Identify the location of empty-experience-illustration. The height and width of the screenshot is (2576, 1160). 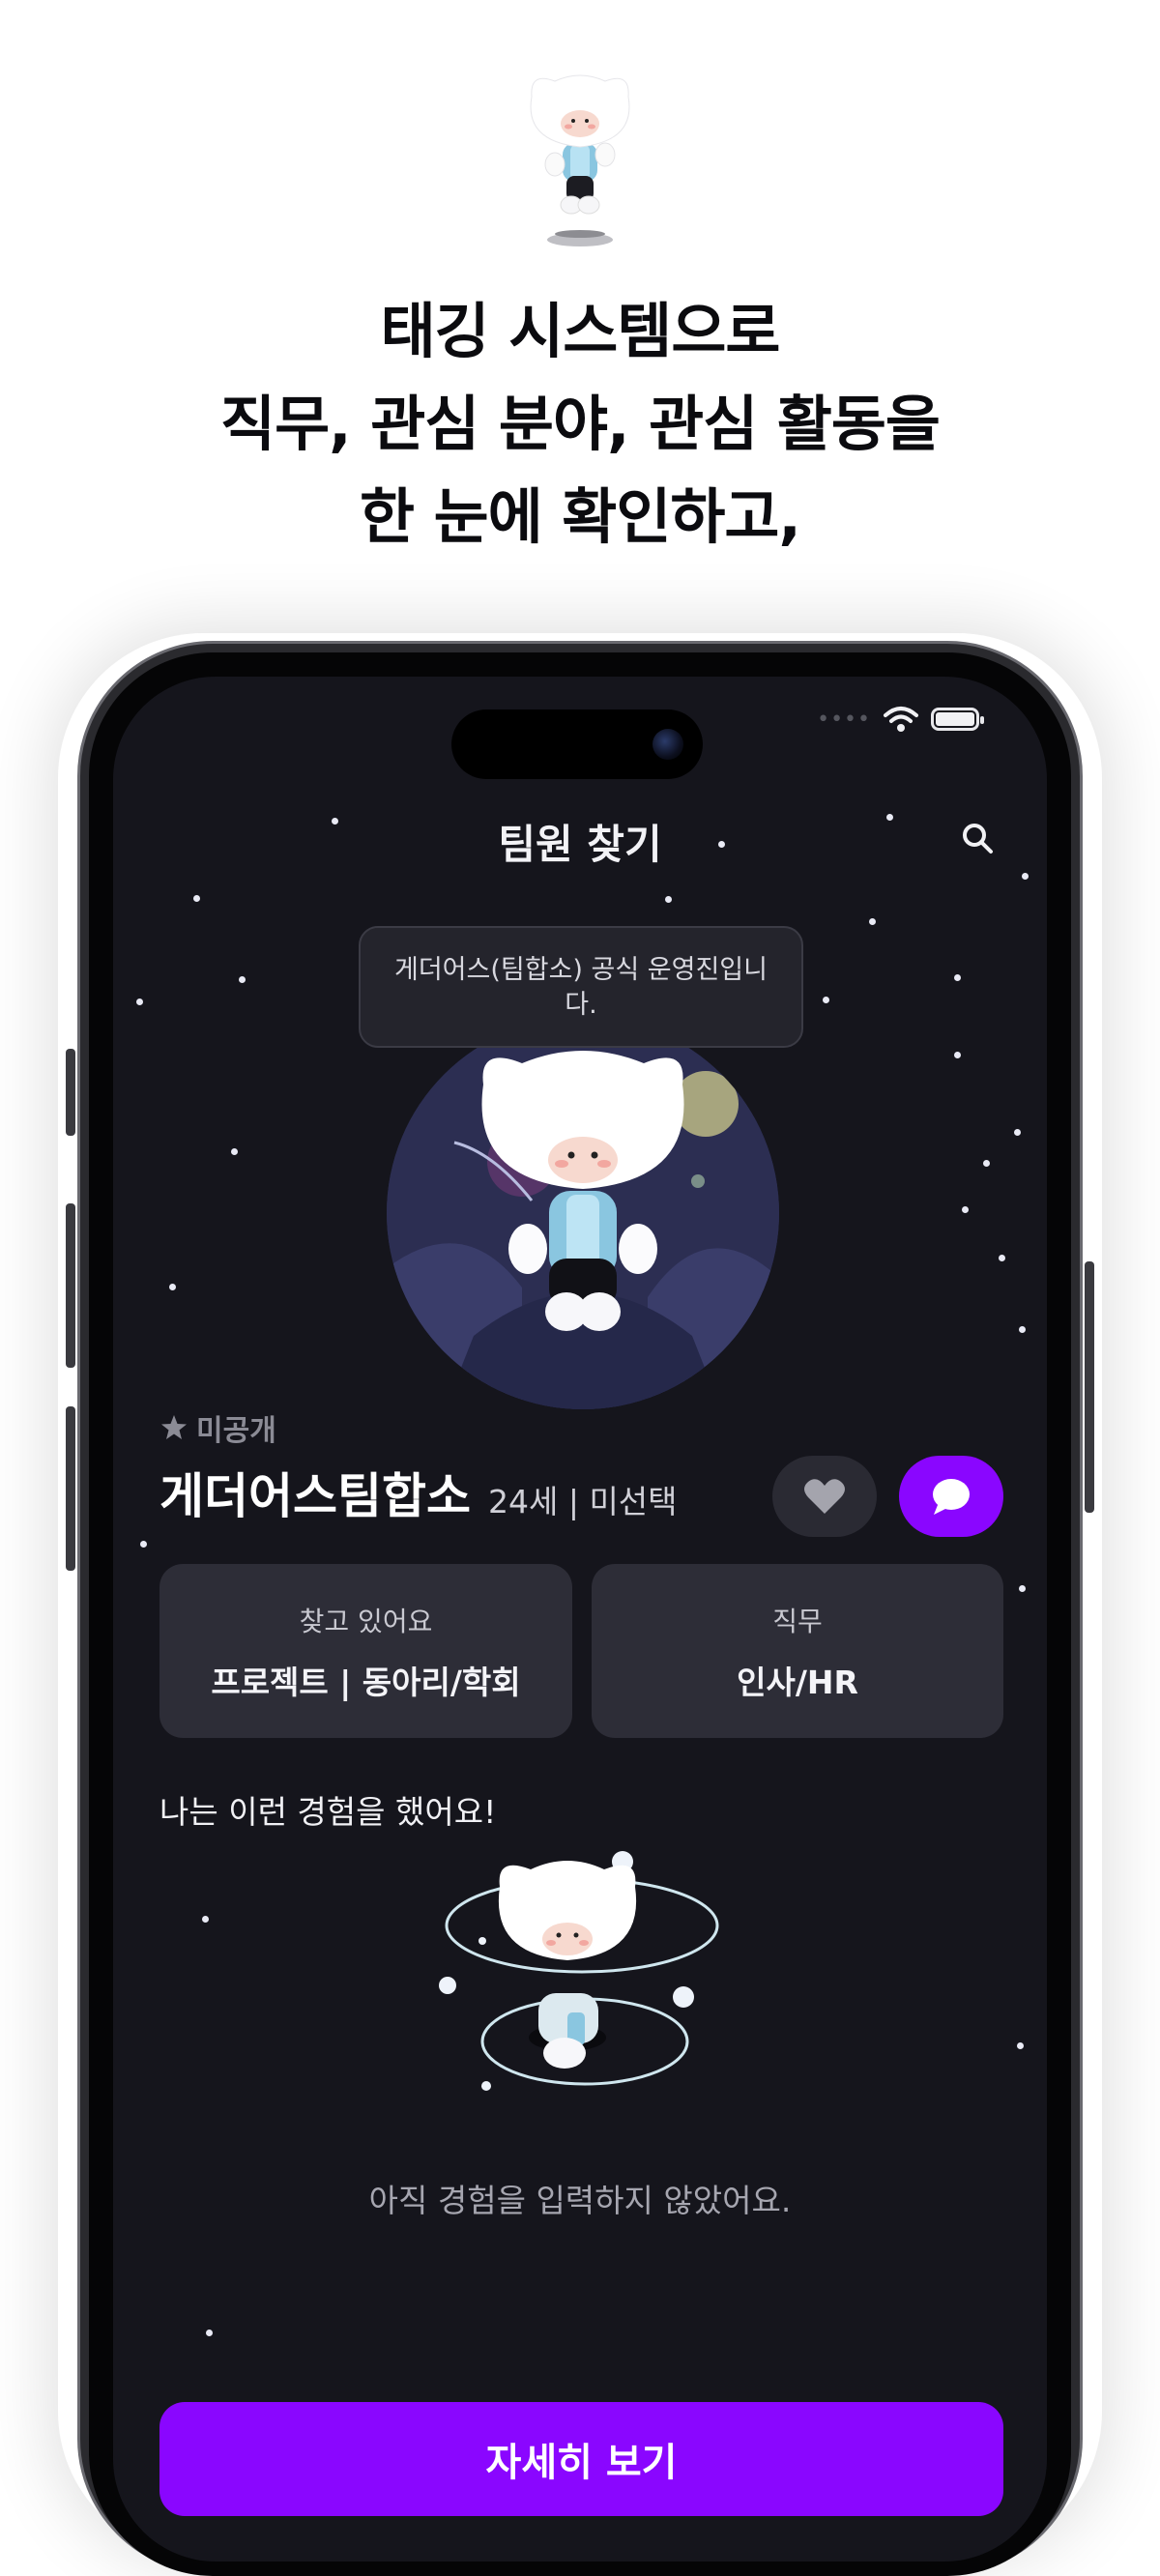
(579, 1971).